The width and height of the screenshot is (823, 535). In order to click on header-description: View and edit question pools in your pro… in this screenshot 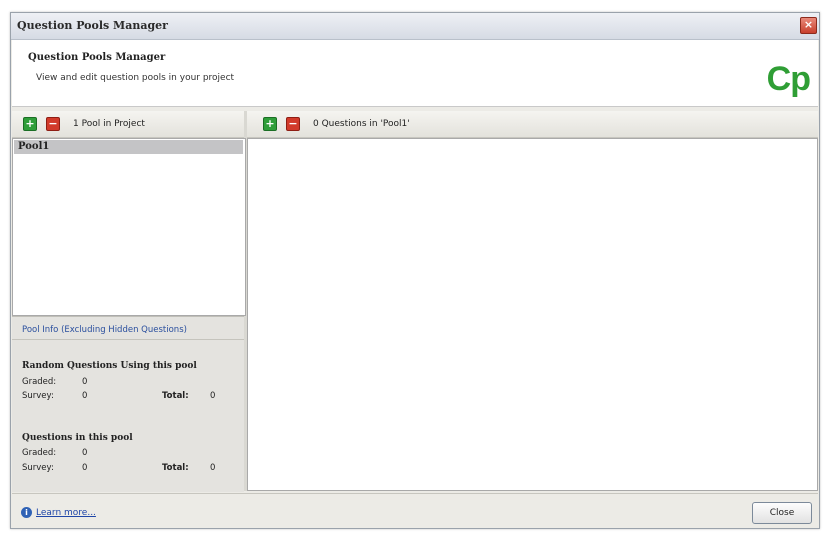, I will do `click(135, 78)`.